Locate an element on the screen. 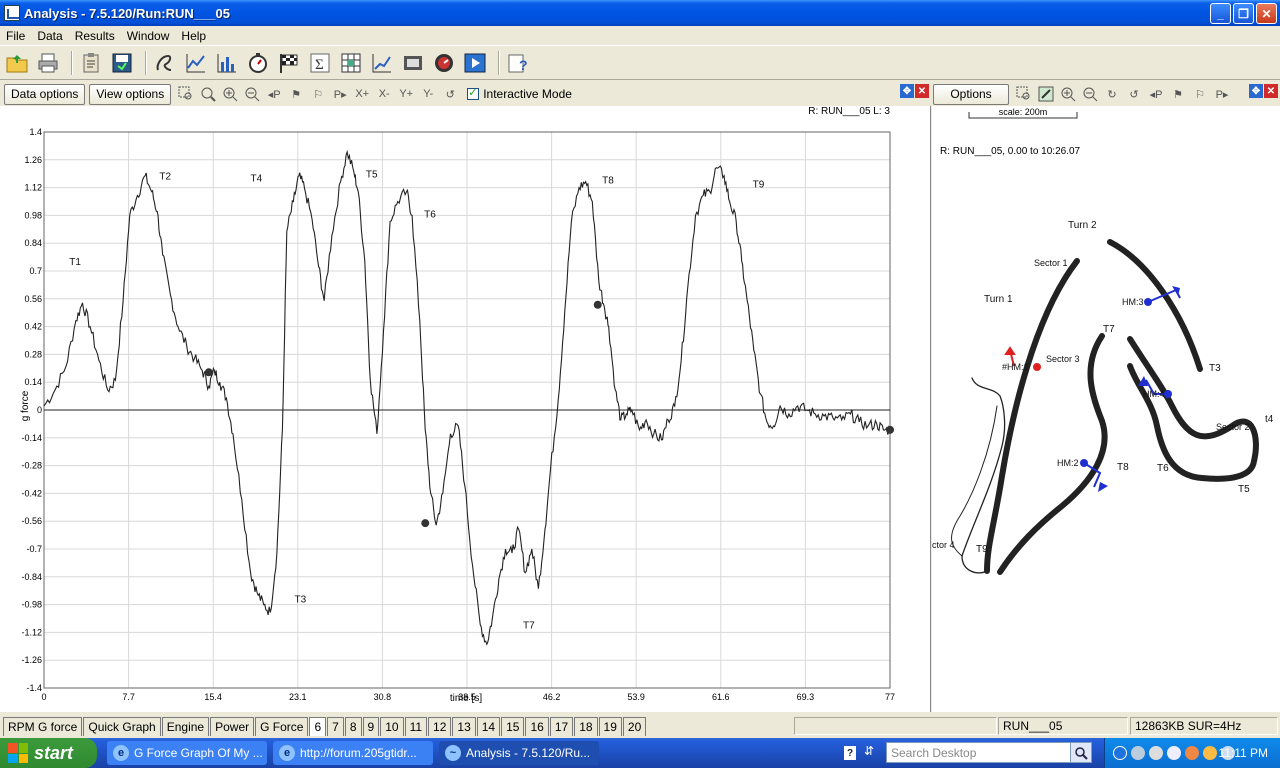 The height and width of the screenshot is (768, 1280). help-tray-icon: ? is located at coordinates (850, 753).